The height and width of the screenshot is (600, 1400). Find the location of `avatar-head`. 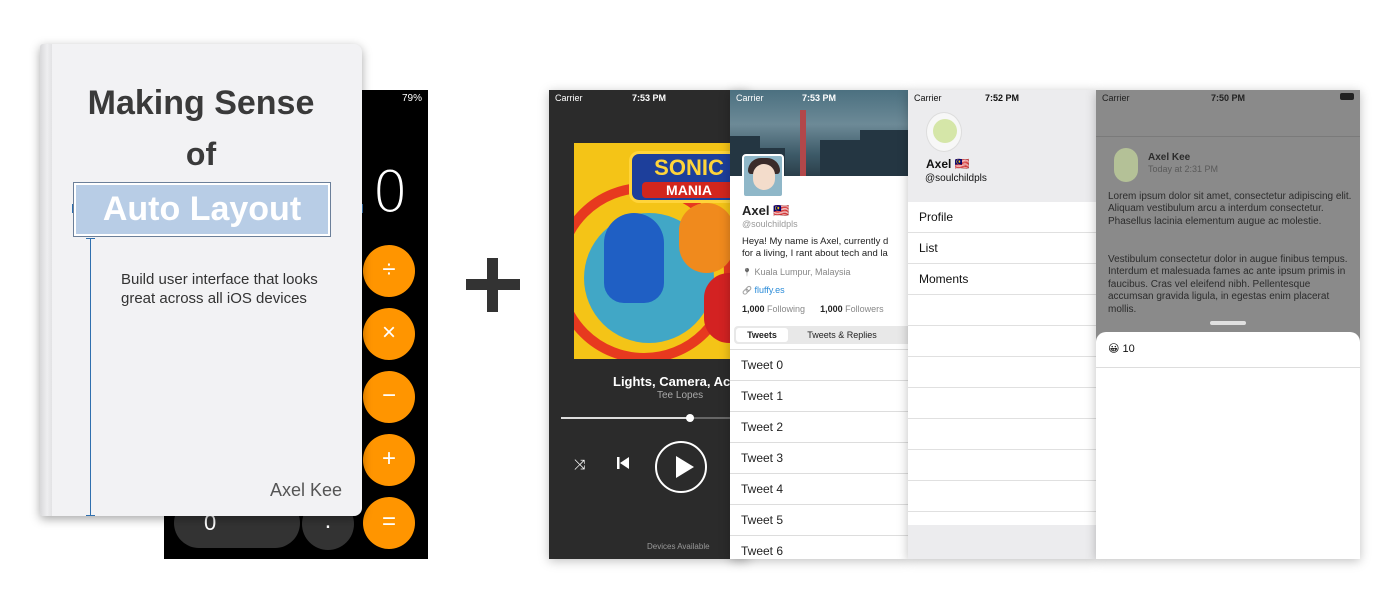

avatar-head is located at coordinates (945, 131).